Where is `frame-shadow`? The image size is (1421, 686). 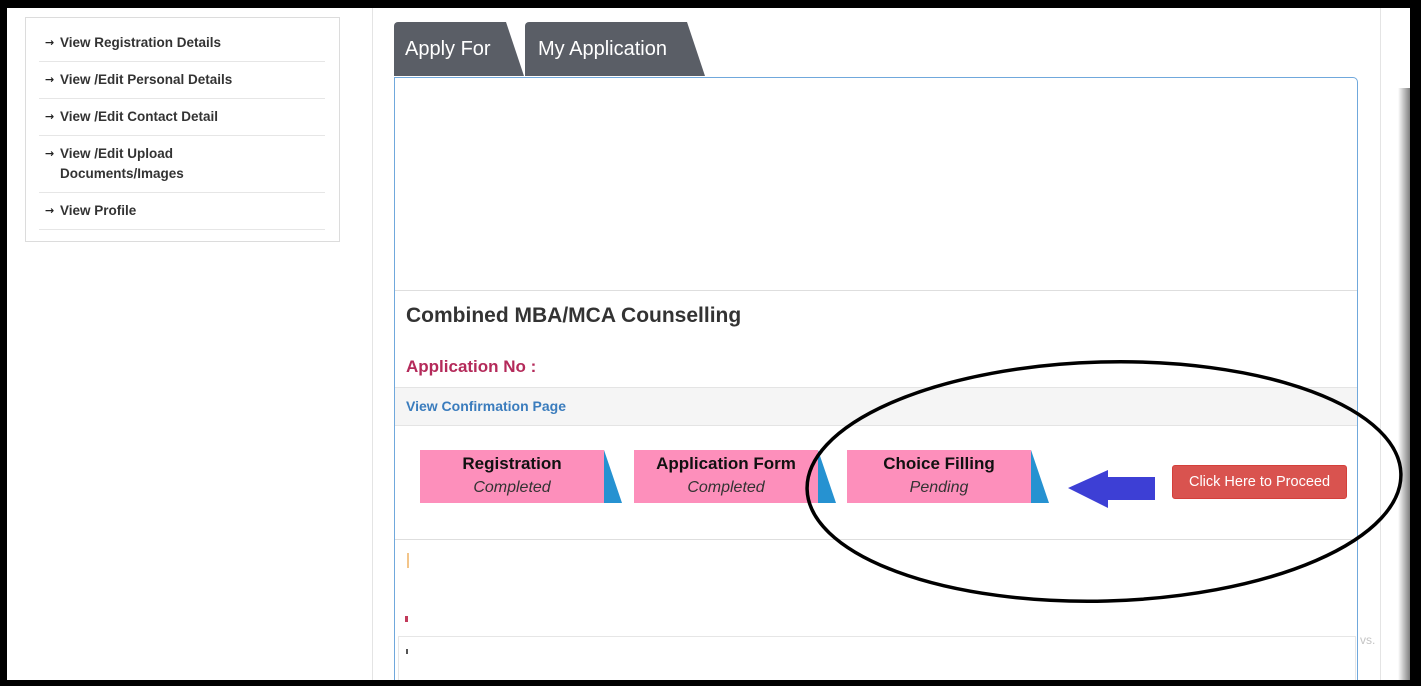
frame-shadow is located at coordinates (1404, 384).